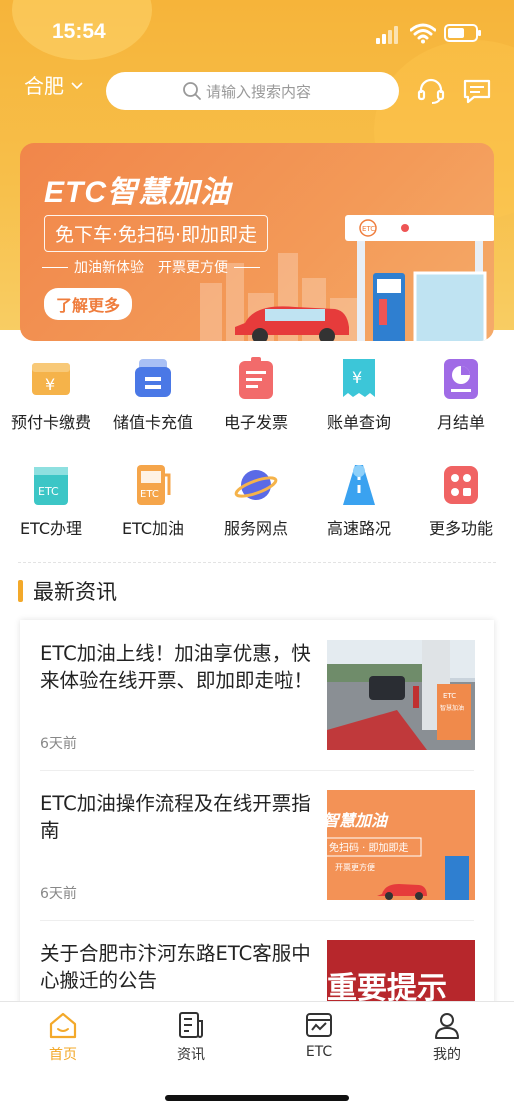  I want to click on bill-icon: ¥, so click(359, 378).